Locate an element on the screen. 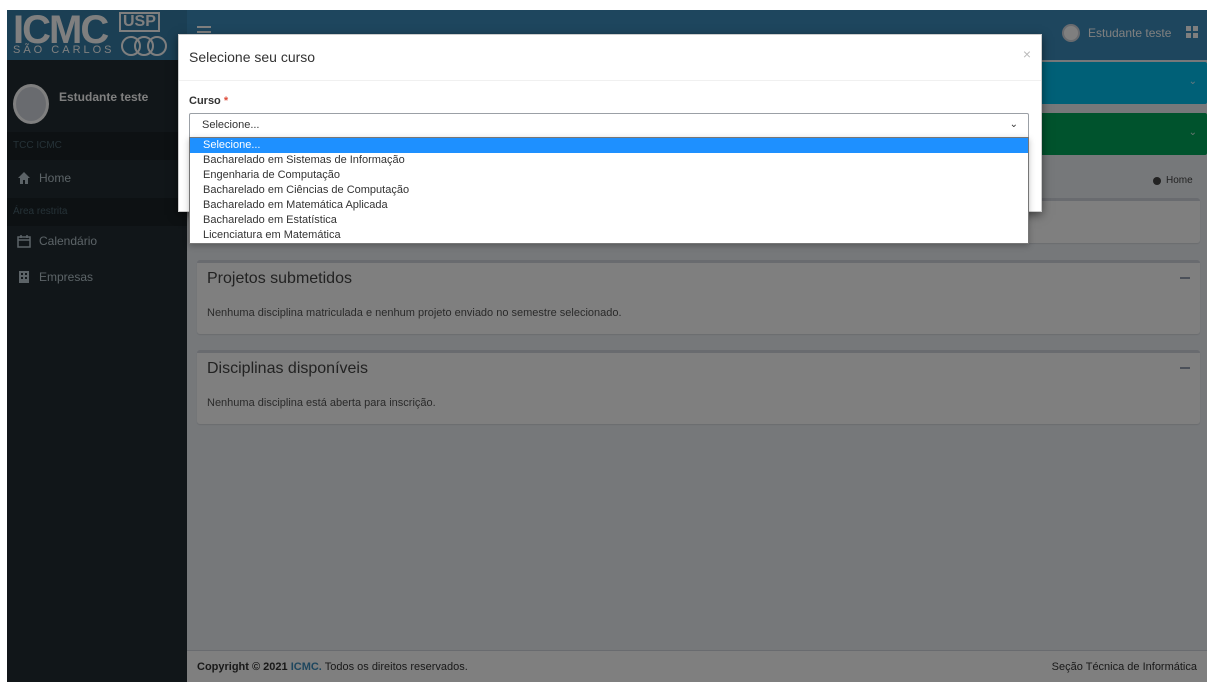  required-mark: * is located at coordinates (226, 101).